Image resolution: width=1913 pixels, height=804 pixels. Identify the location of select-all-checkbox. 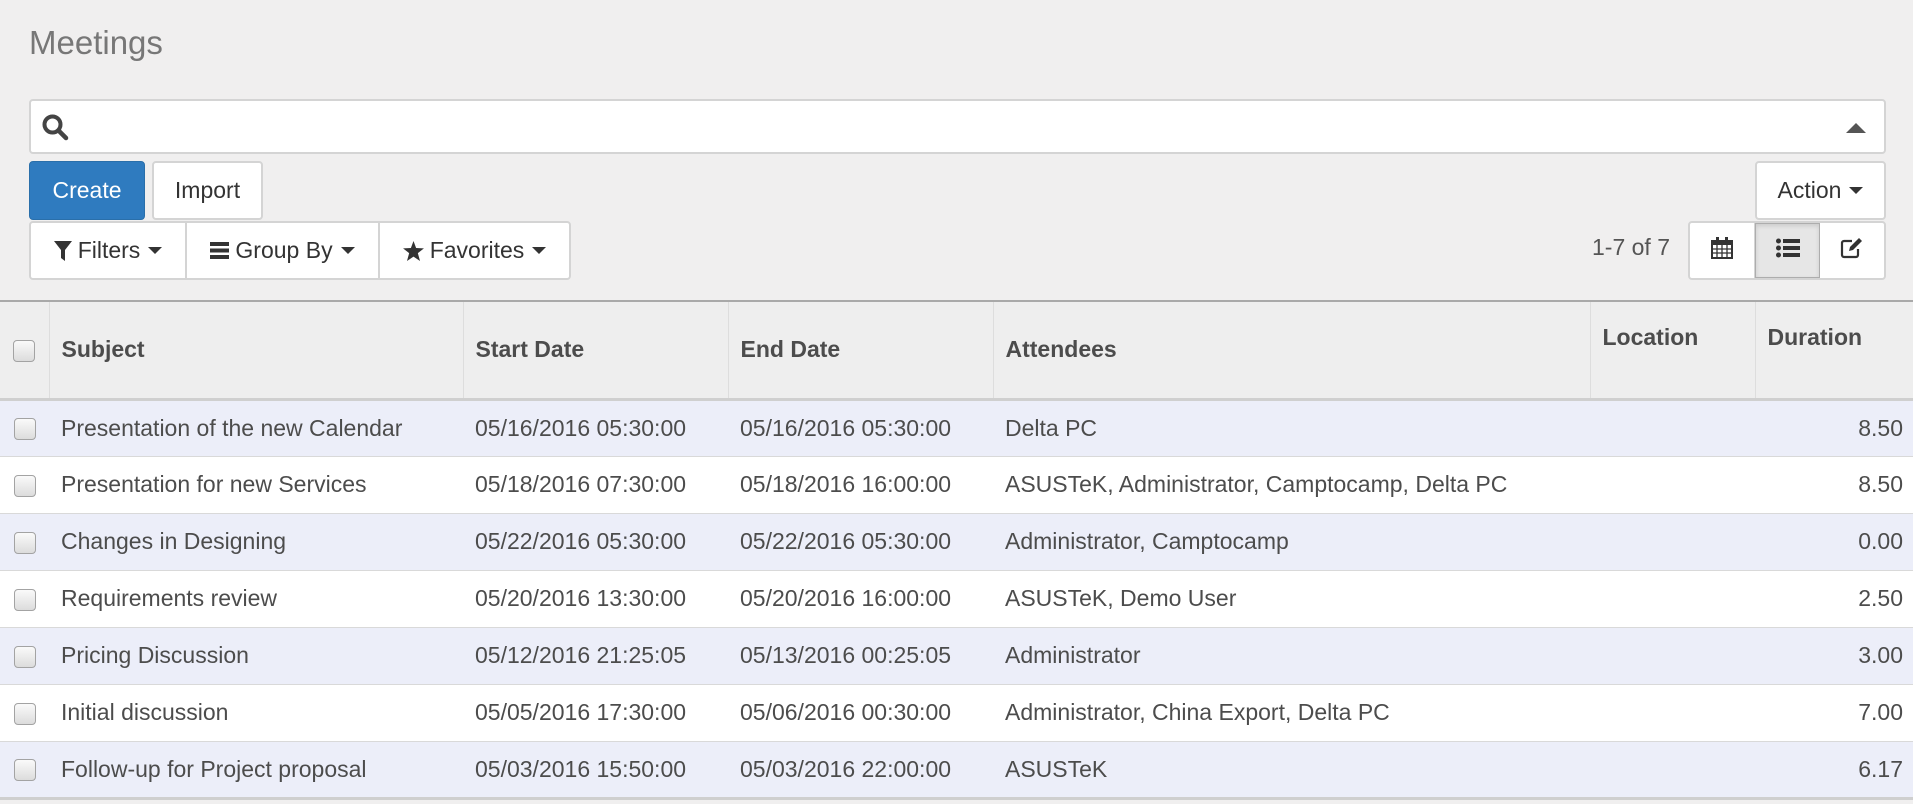
(24, 351).